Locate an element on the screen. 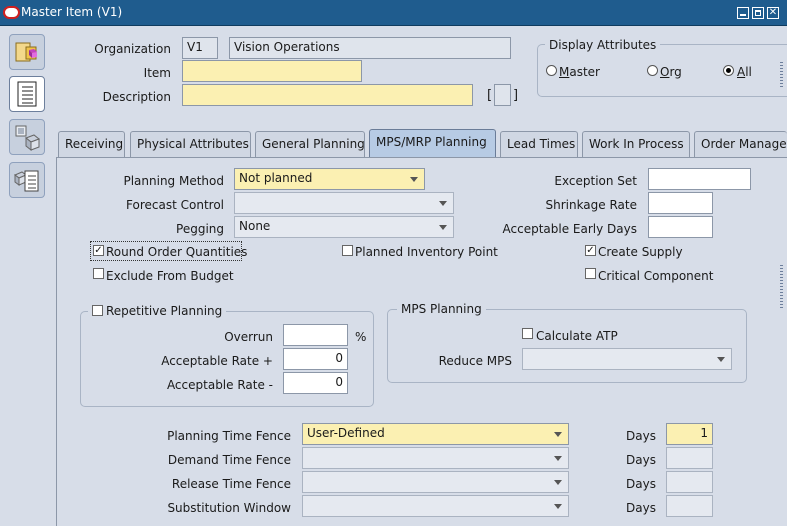  acceptable-early-days-field is located at coordinates (680, 227).